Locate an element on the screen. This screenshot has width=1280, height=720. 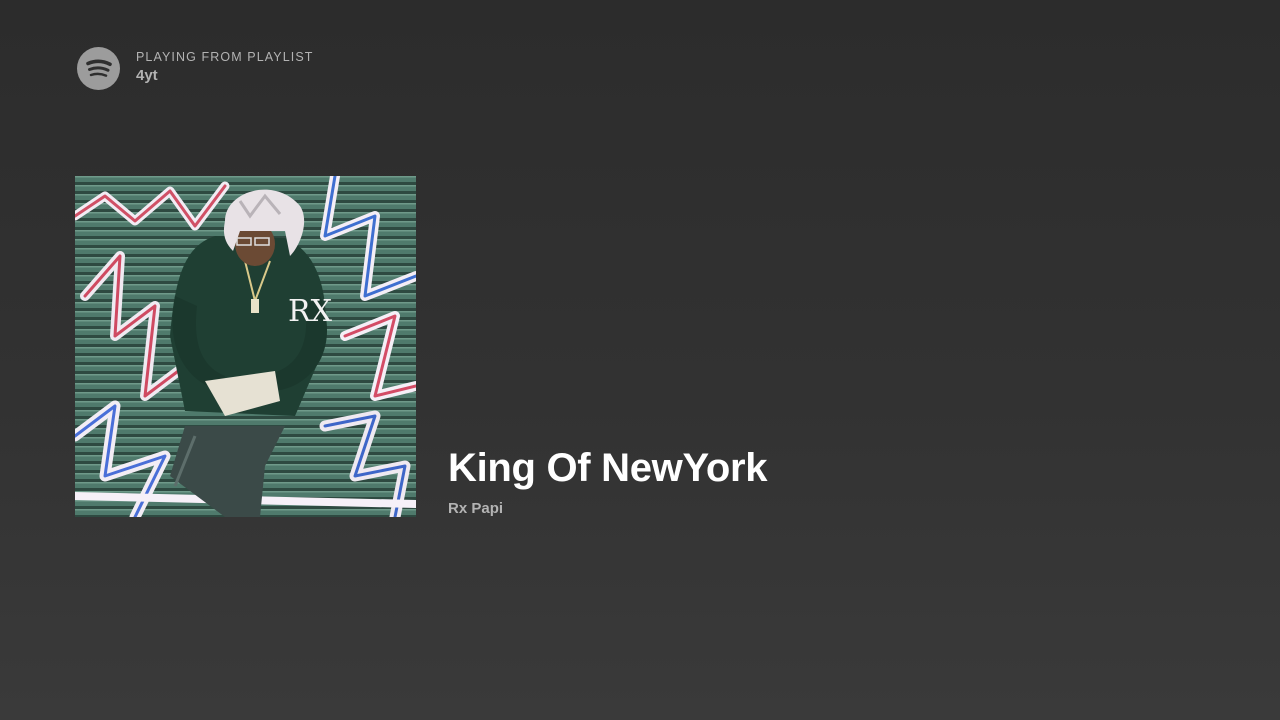
track-artist: Rx Papi is located at coordinates (607, 509).